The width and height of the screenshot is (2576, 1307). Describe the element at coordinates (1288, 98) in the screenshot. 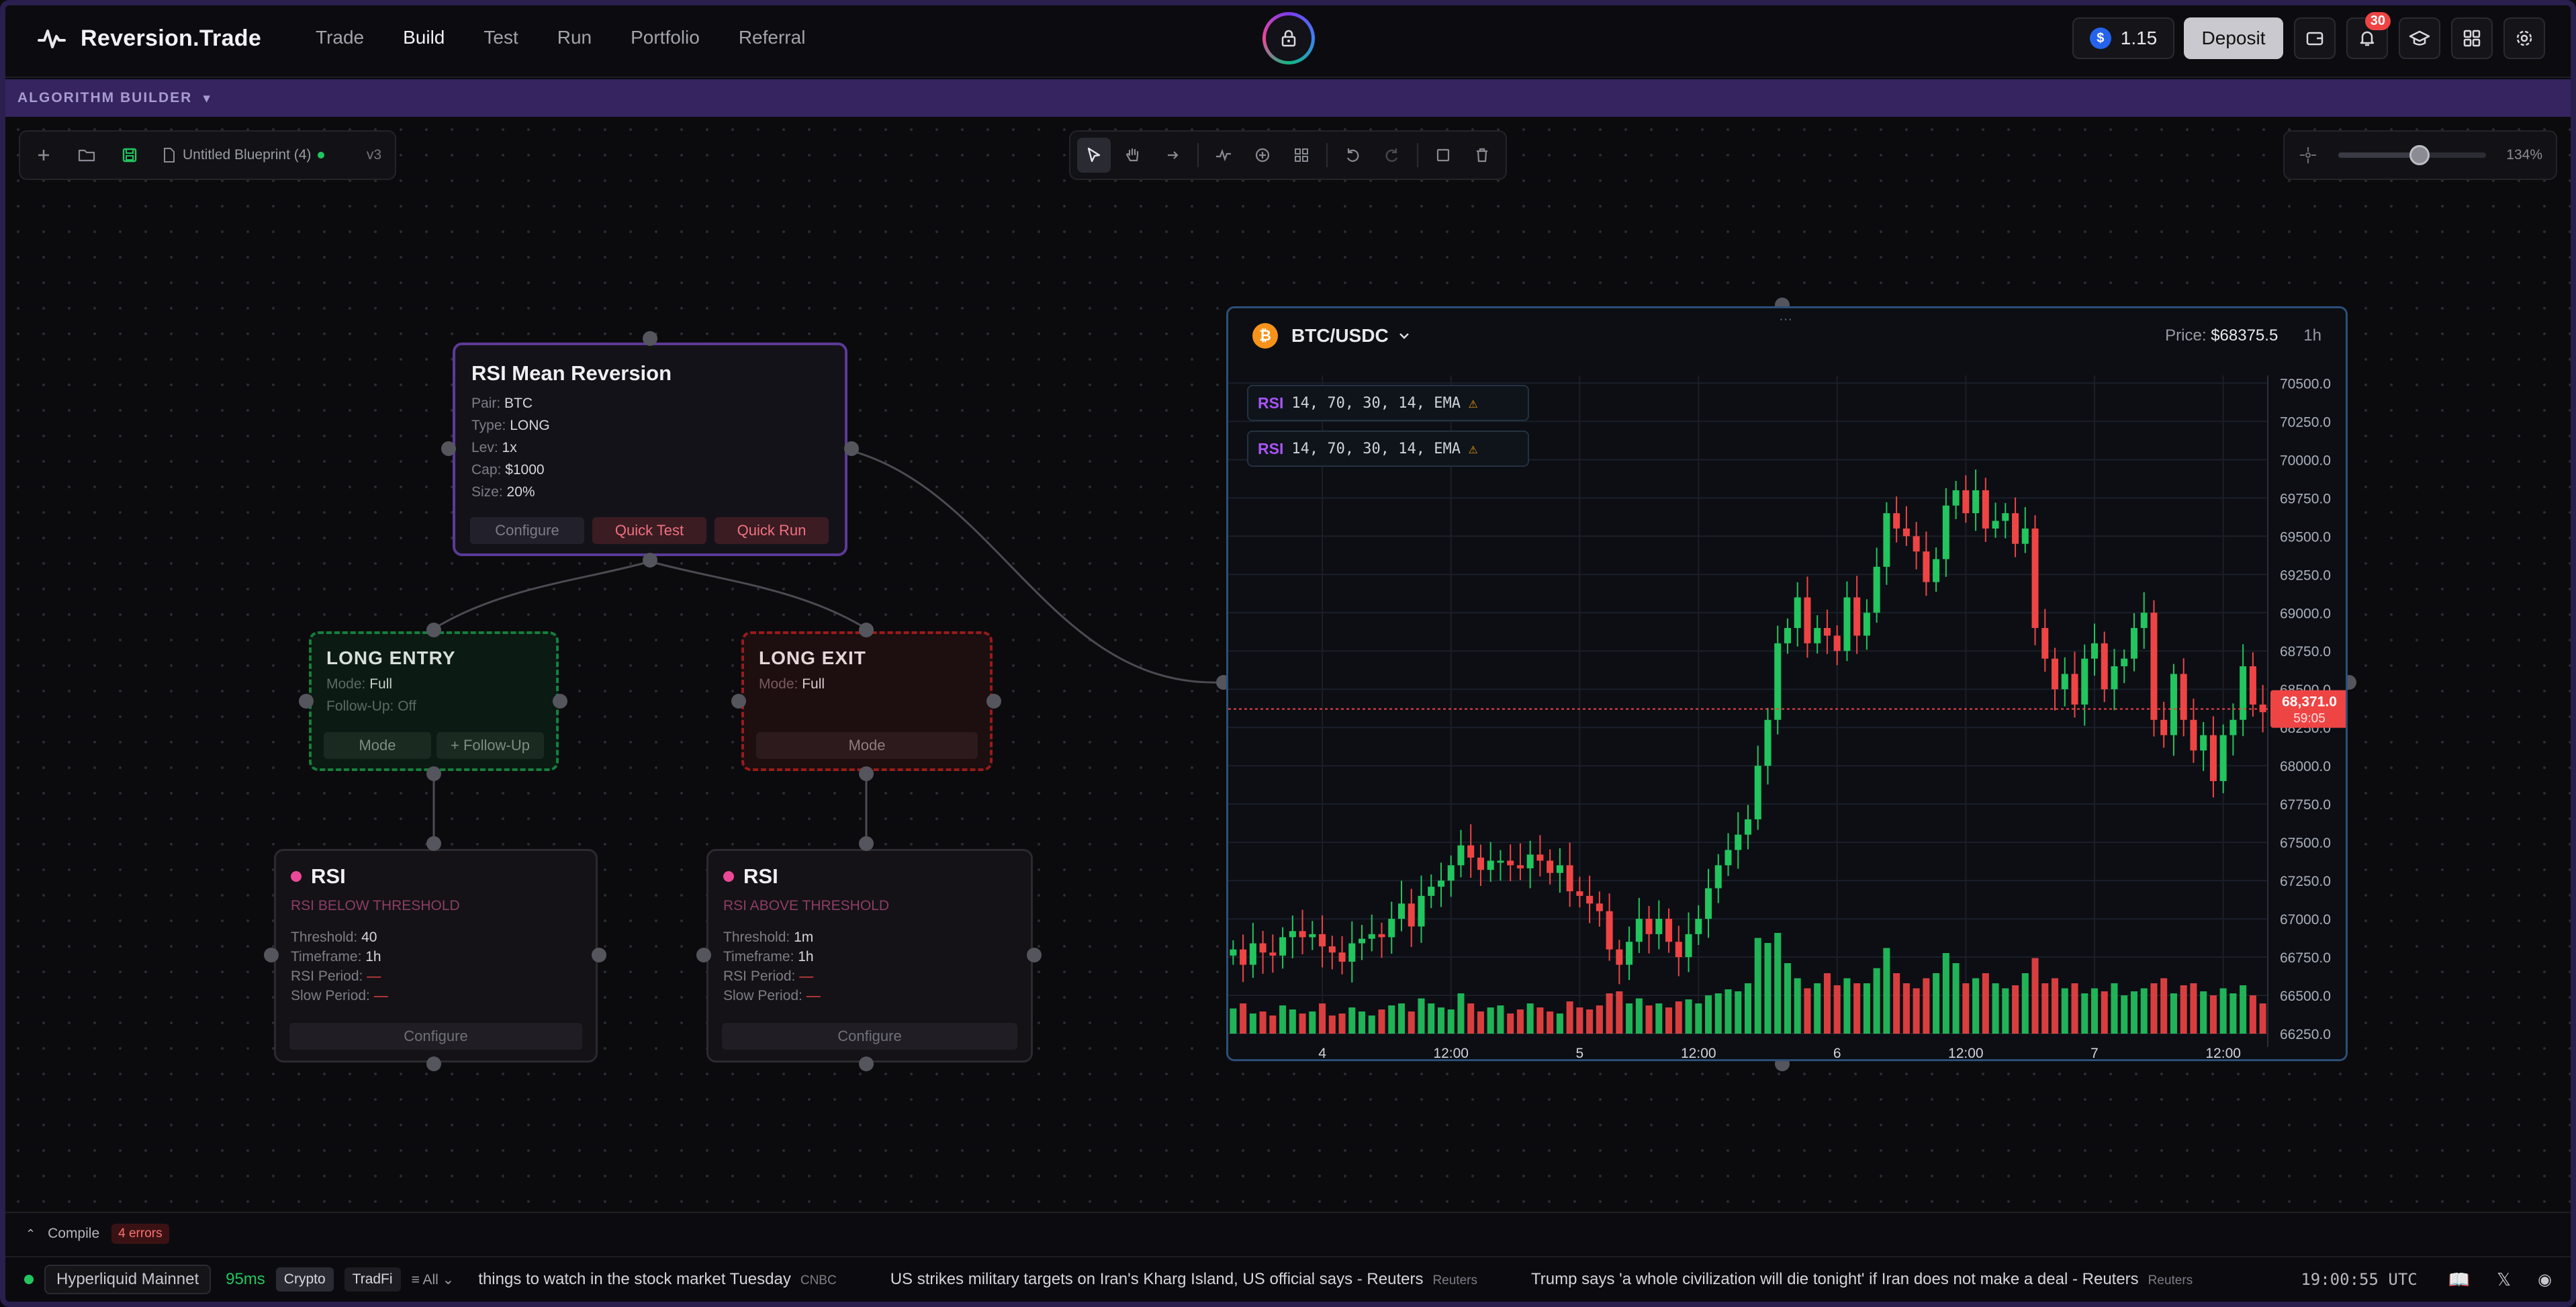

I see `algorithm-builder-bar: ALGORITHM BUILDER ▾` at that location.